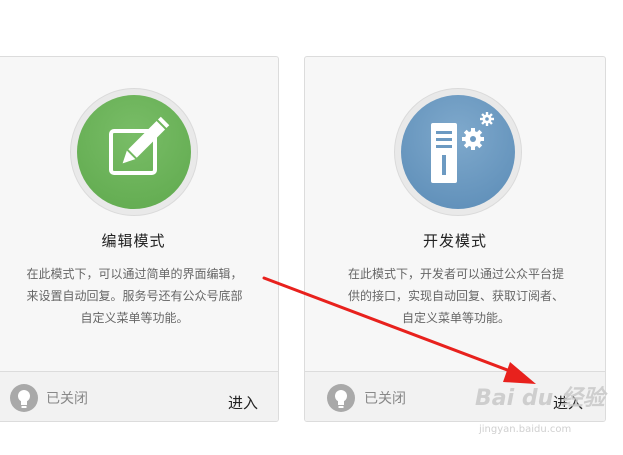  What do you see at coordinates (139, 396) in the screenshot?
I see `edit-mode-footer: 已关闭 进入` at bounding box center [139, 396].